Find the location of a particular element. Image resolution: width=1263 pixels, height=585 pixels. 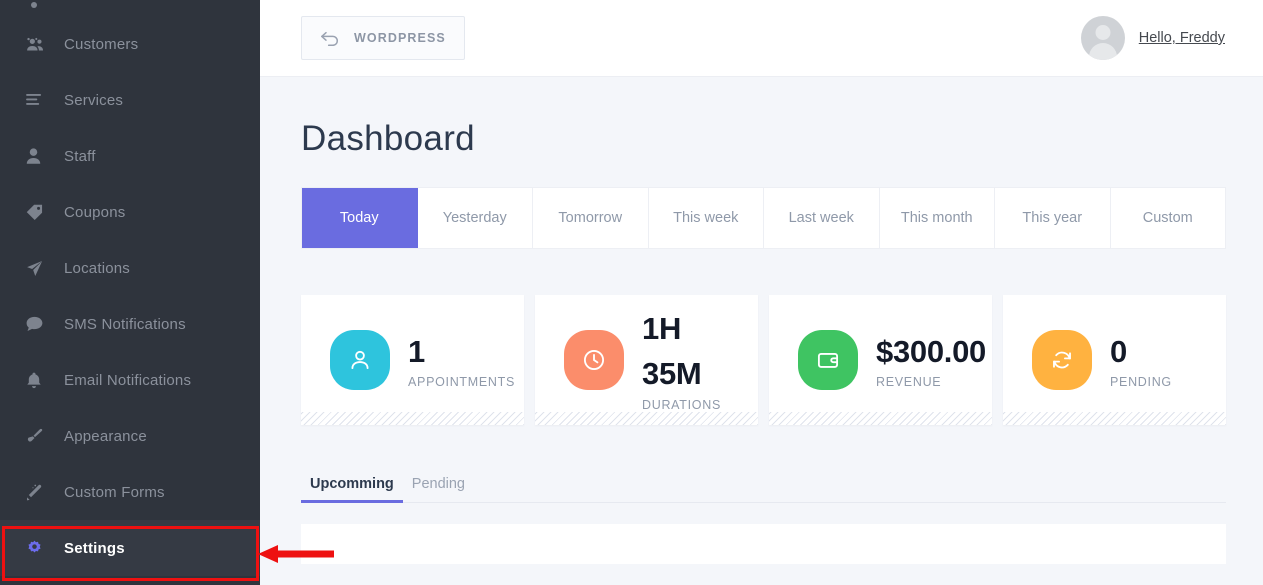

tab-upcomming: Upcomming is located at coordinates (352, 489).